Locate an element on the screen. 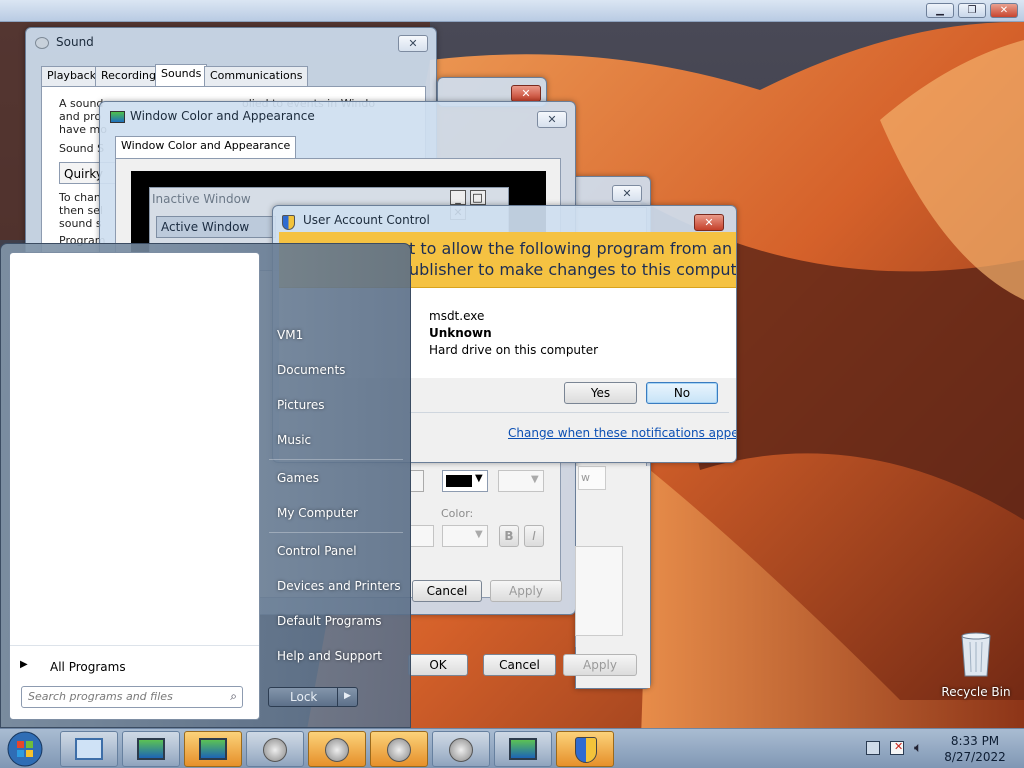 The image size is (1024, 768). volume-icon: 🔈︎ is located at coordinates (918, 748).